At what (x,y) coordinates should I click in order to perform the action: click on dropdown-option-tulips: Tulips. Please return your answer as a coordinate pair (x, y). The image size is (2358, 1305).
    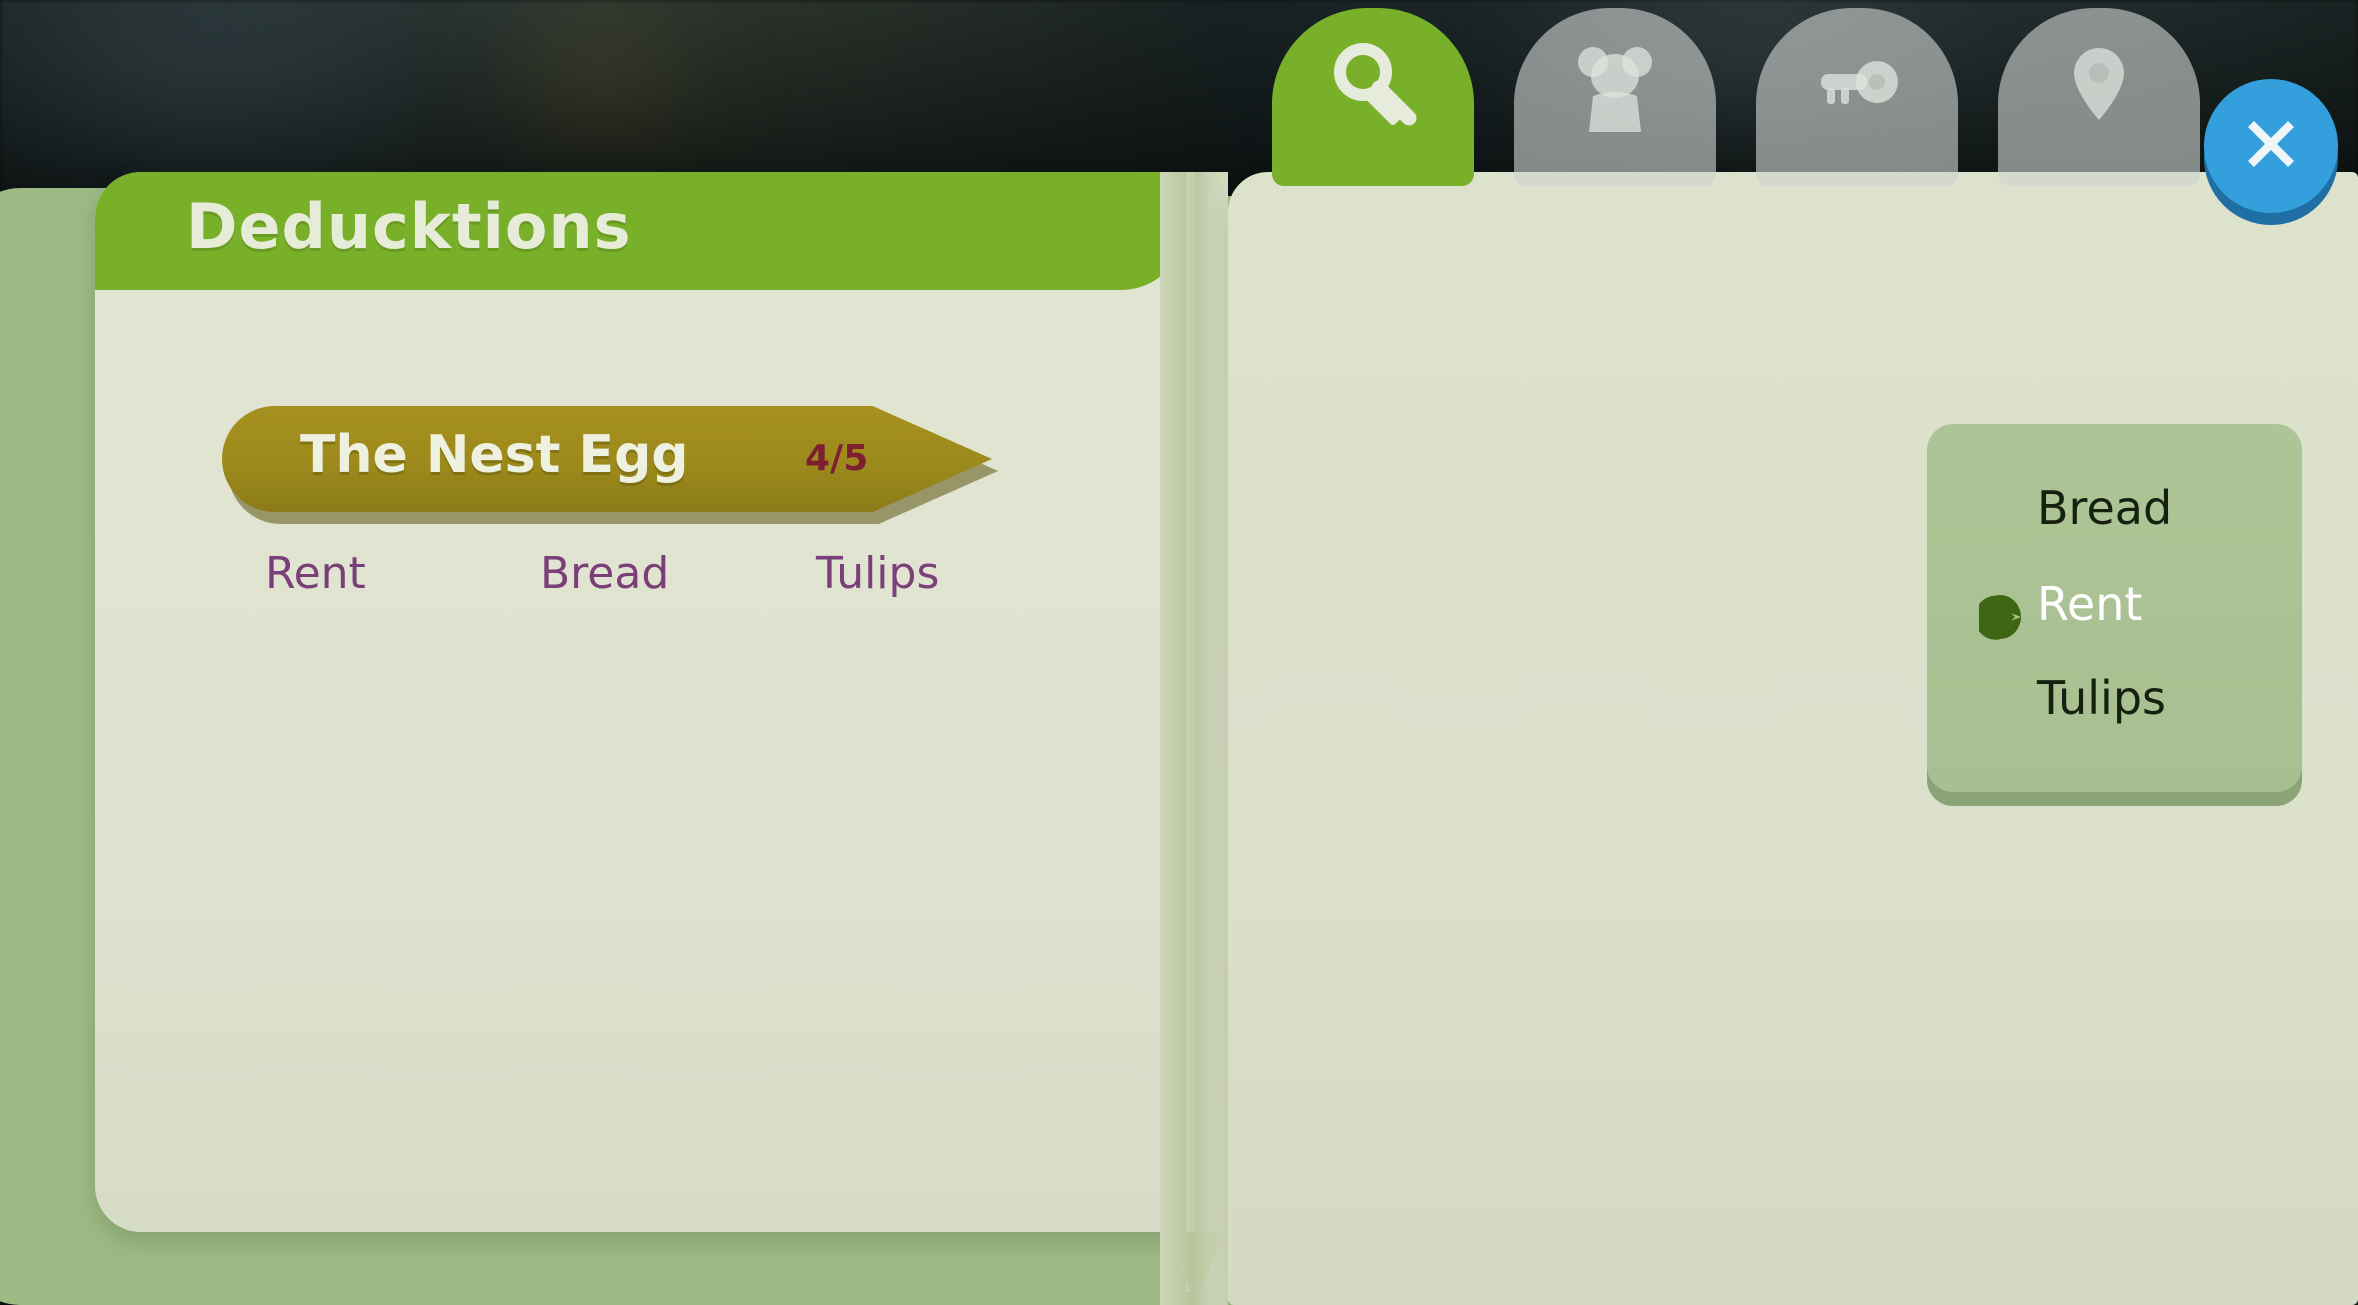
    Looking at the image, I should click on (2114, 698).